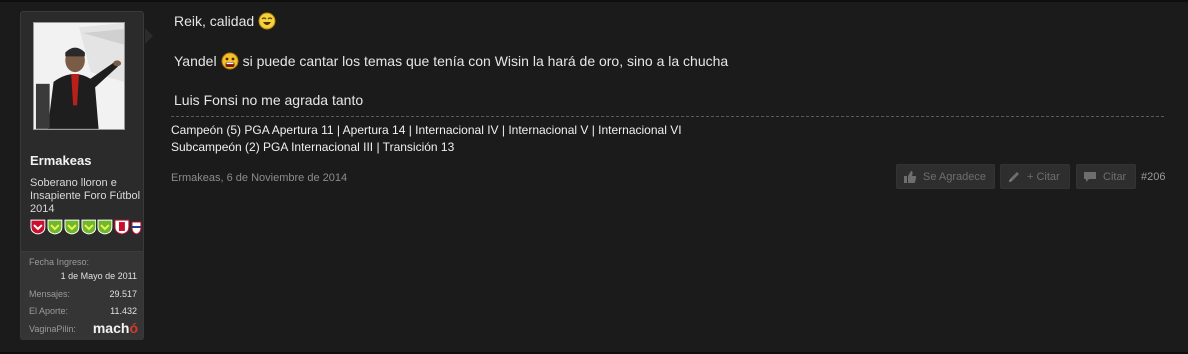 The image size is (1188, 354). Describe the element at coordinates (1115, 176) in the screenshot. I see `quote-label: Citar` at that location.